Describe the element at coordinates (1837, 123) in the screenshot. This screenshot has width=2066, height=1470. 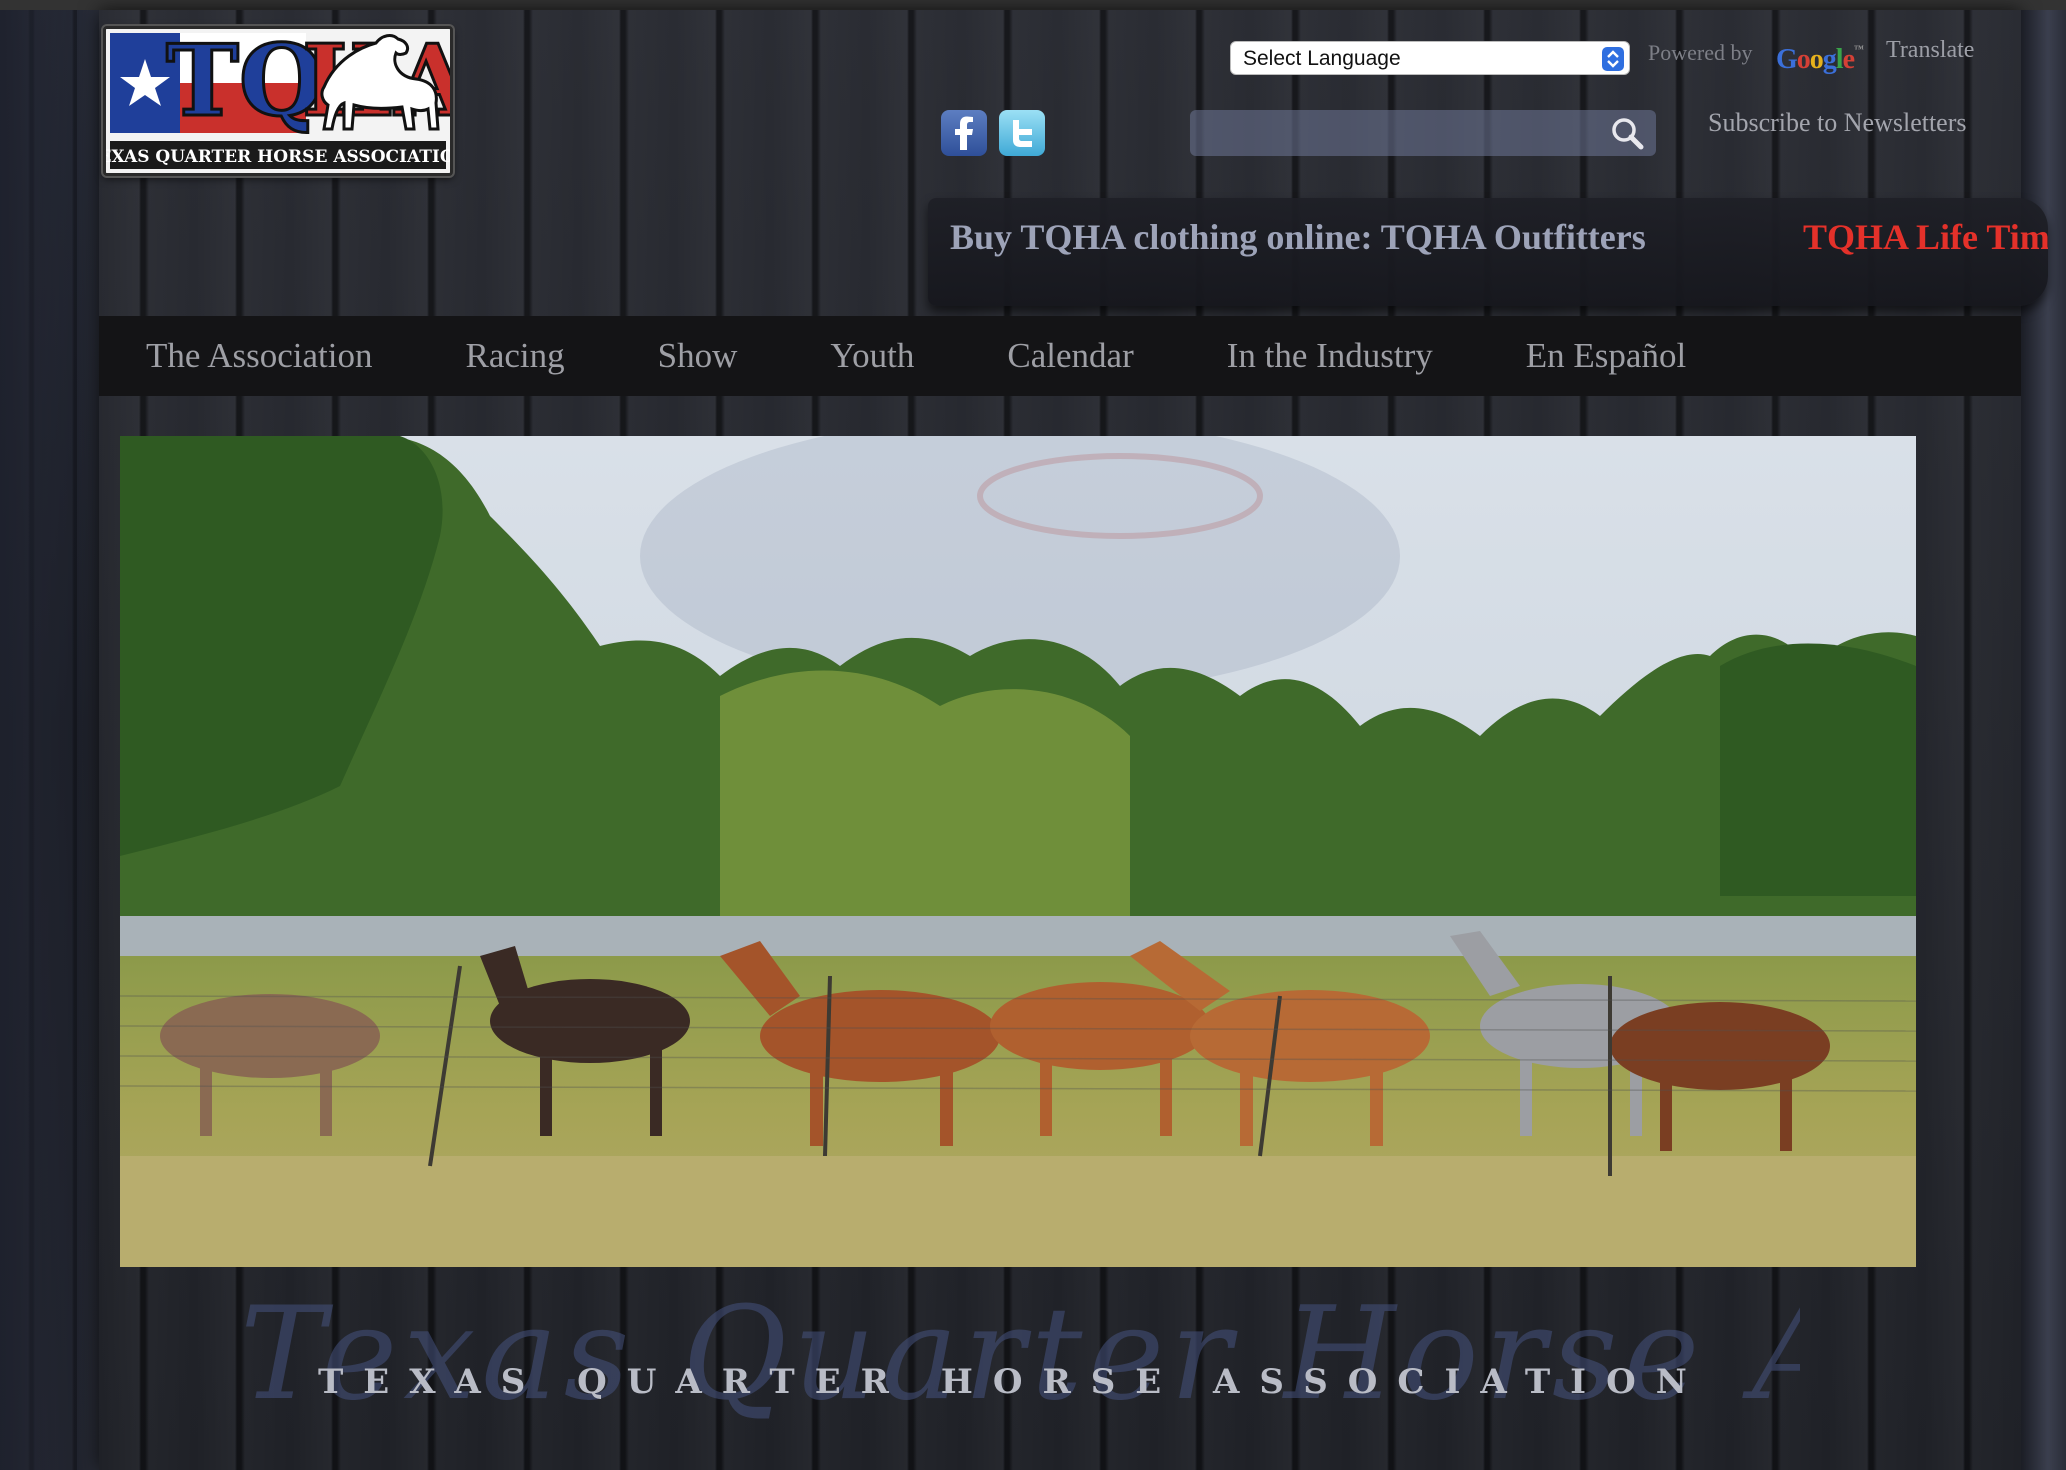
I see `subscribe-newsletters-link: Subscribe to Newsletters` at that location.